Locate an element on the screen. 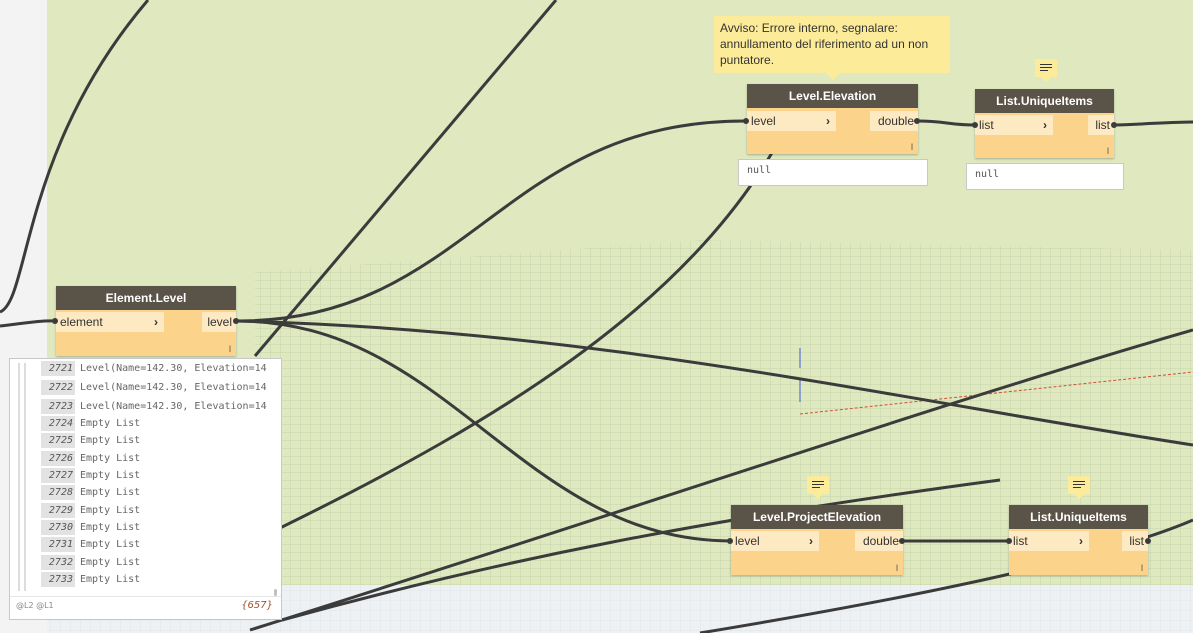 This screenshot has width=1193, height=633. port-label: element is located at coordinates (81, 322).